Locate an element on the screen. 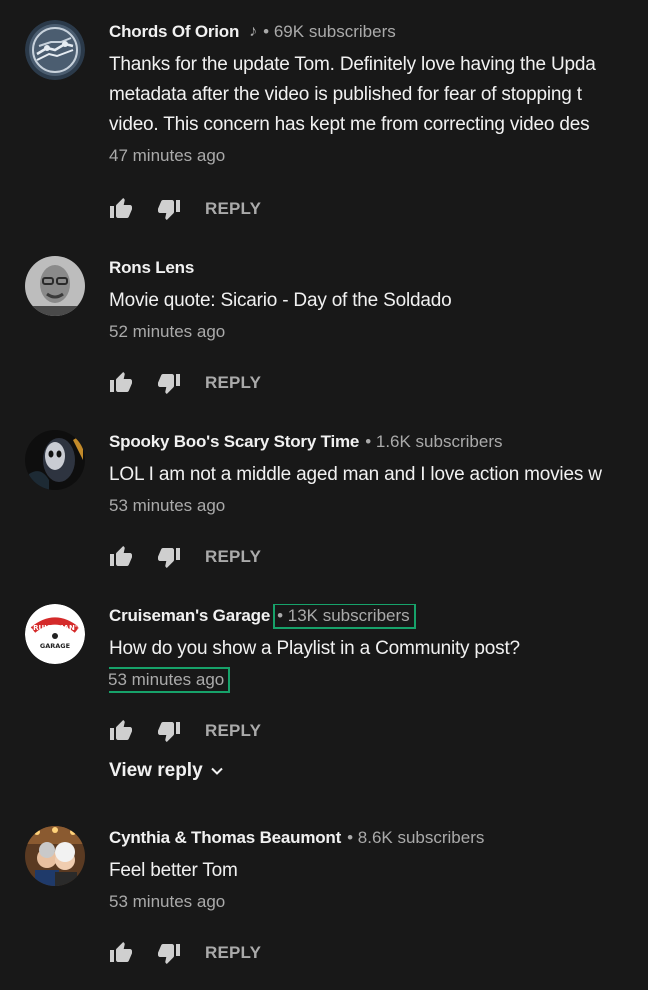 The width and height of the screenshot is (648, 990). subscriber-count: • 8.6K subscribers is located at coordinates (416, 837).